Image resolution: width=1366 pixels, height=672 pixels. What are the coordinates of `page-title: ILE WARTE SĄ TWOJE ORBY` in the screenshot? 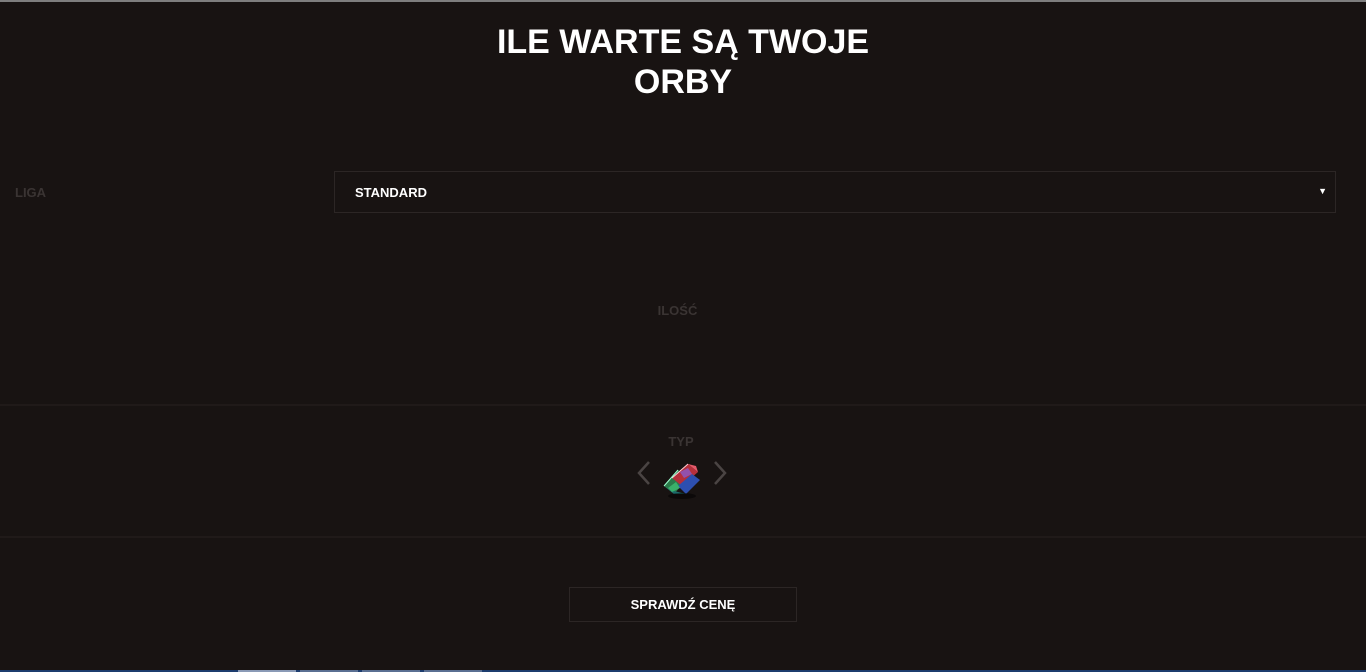 It's located at (683, 62).